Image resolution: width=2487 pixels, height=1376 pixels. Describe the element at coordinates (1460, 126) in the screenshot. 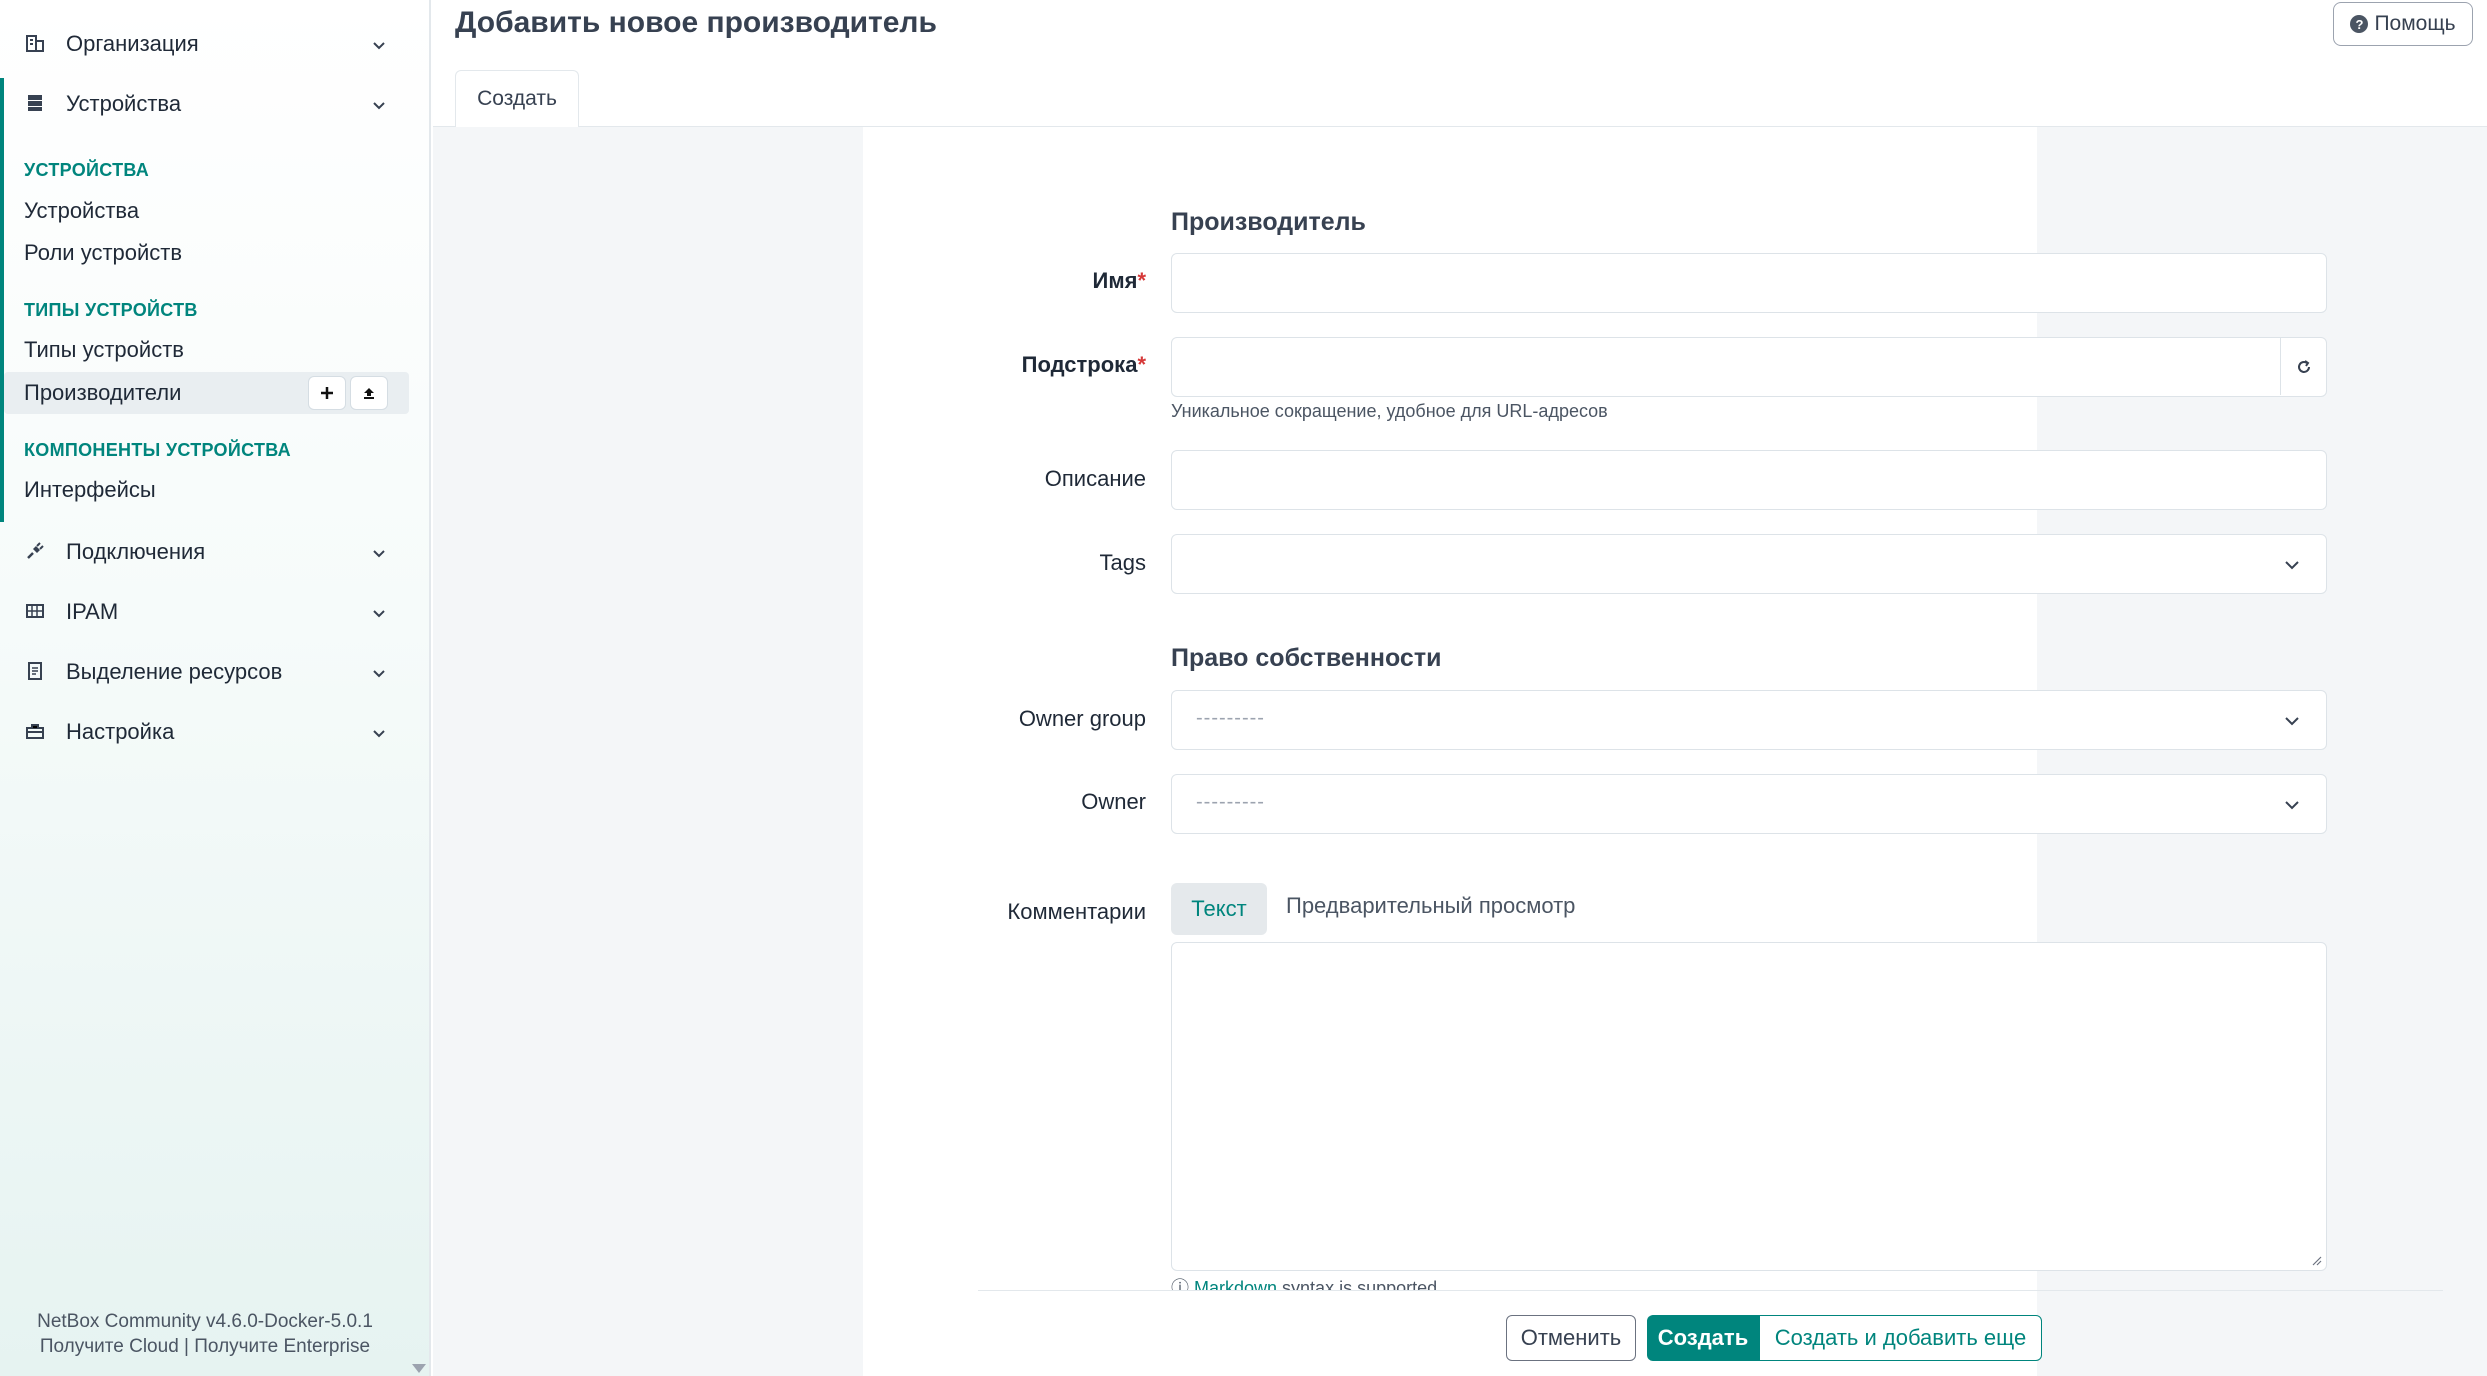

I see `tab-bar-divider` at that location.